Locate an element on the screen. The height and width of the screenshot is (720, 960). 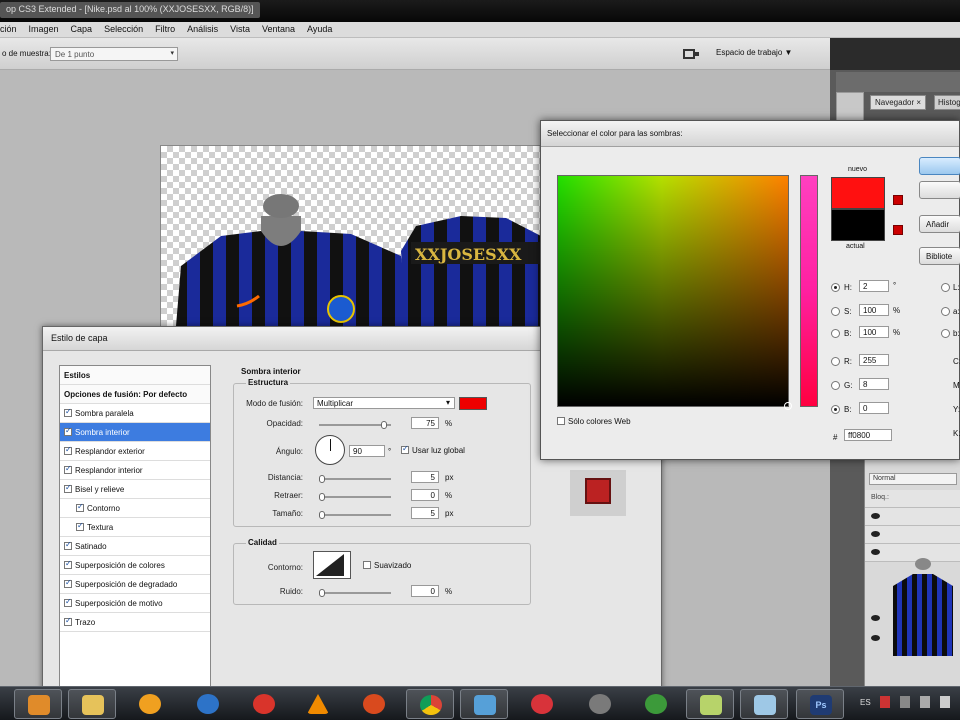
web-only-option: Sólo colores Web is located at coordinates (594, 421).